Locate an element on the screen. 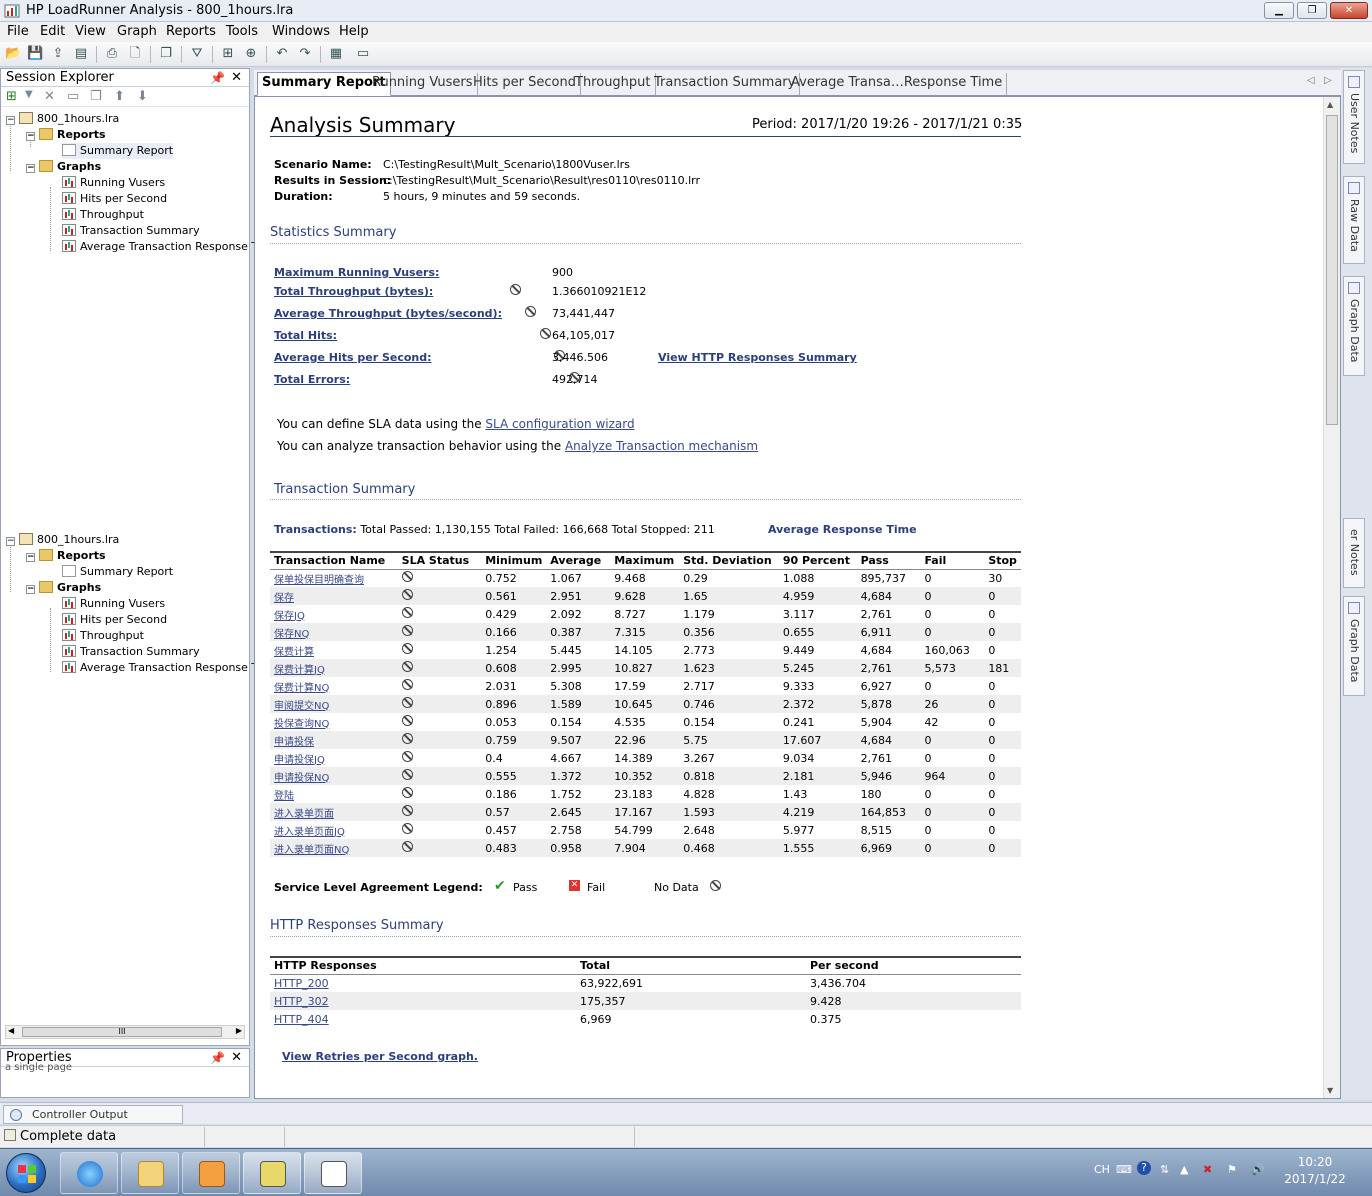 This screenshot has width=1372, height=1196. tree-reports-folder: − Reports is located at coordinates (66, 556).